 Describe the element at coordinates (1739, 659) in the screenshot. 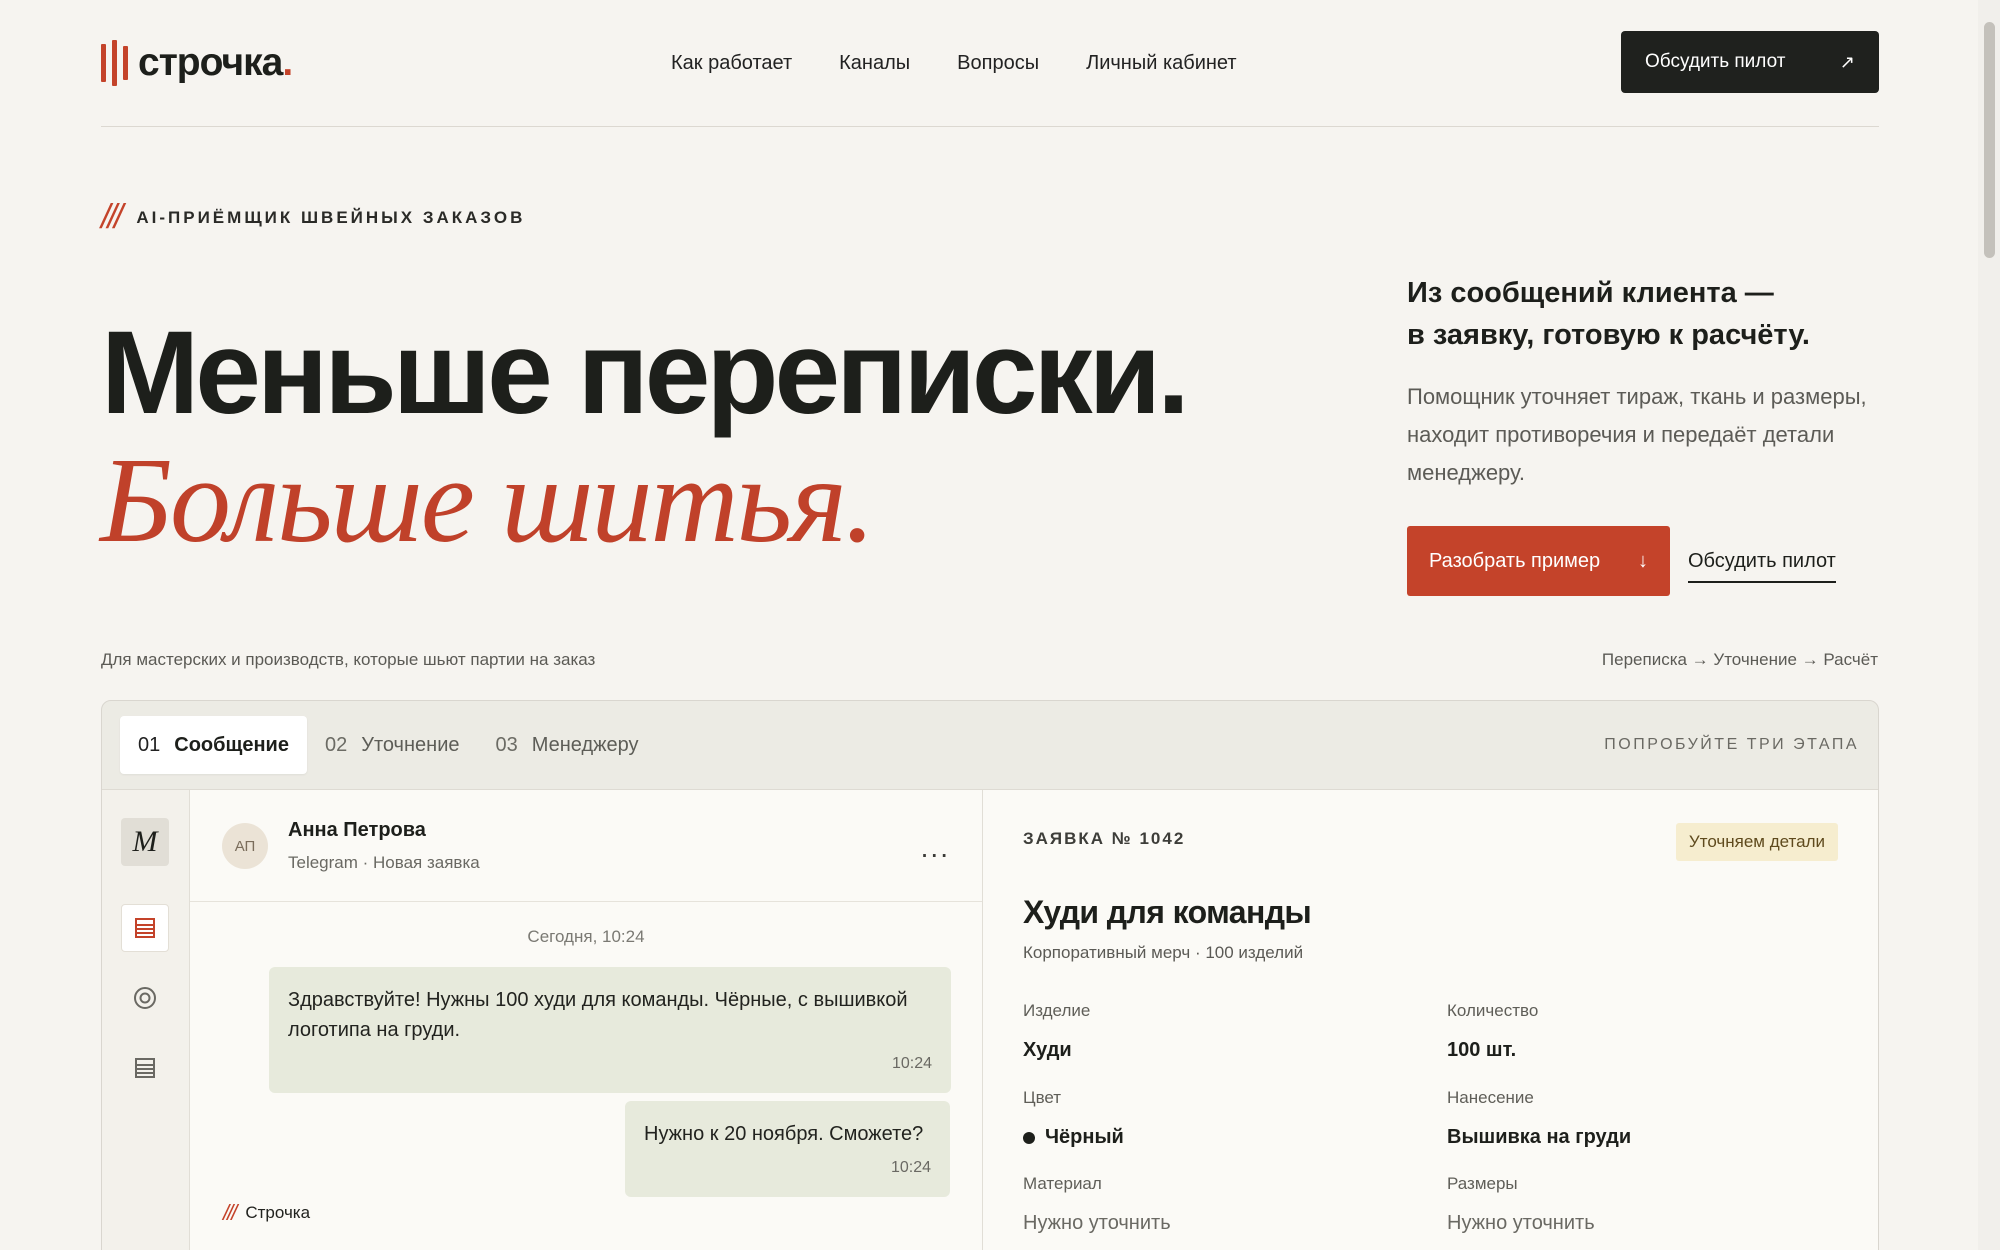

I see `flow-note: Переписка → Уточнение → Расчёт` at that location.